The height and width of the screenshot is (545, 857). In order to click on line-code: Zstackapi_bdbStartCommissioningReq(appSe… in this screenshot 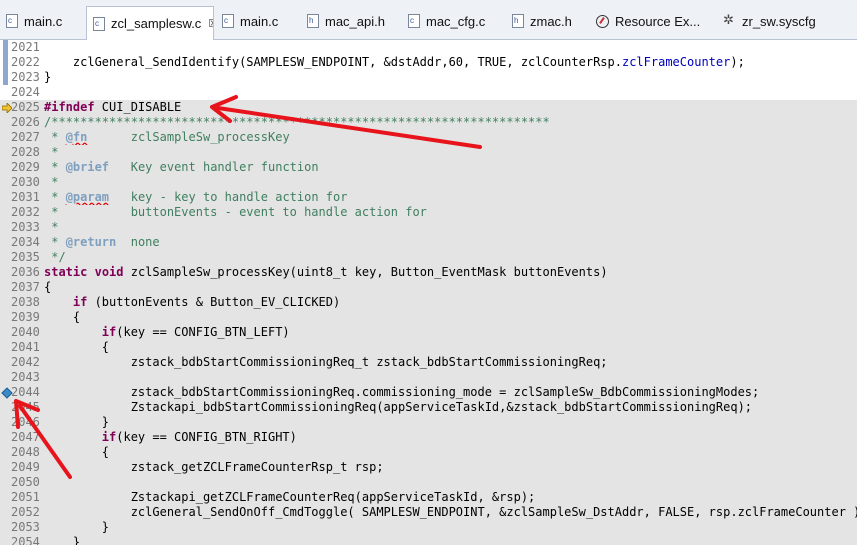, I will do `click(398, 407)`.